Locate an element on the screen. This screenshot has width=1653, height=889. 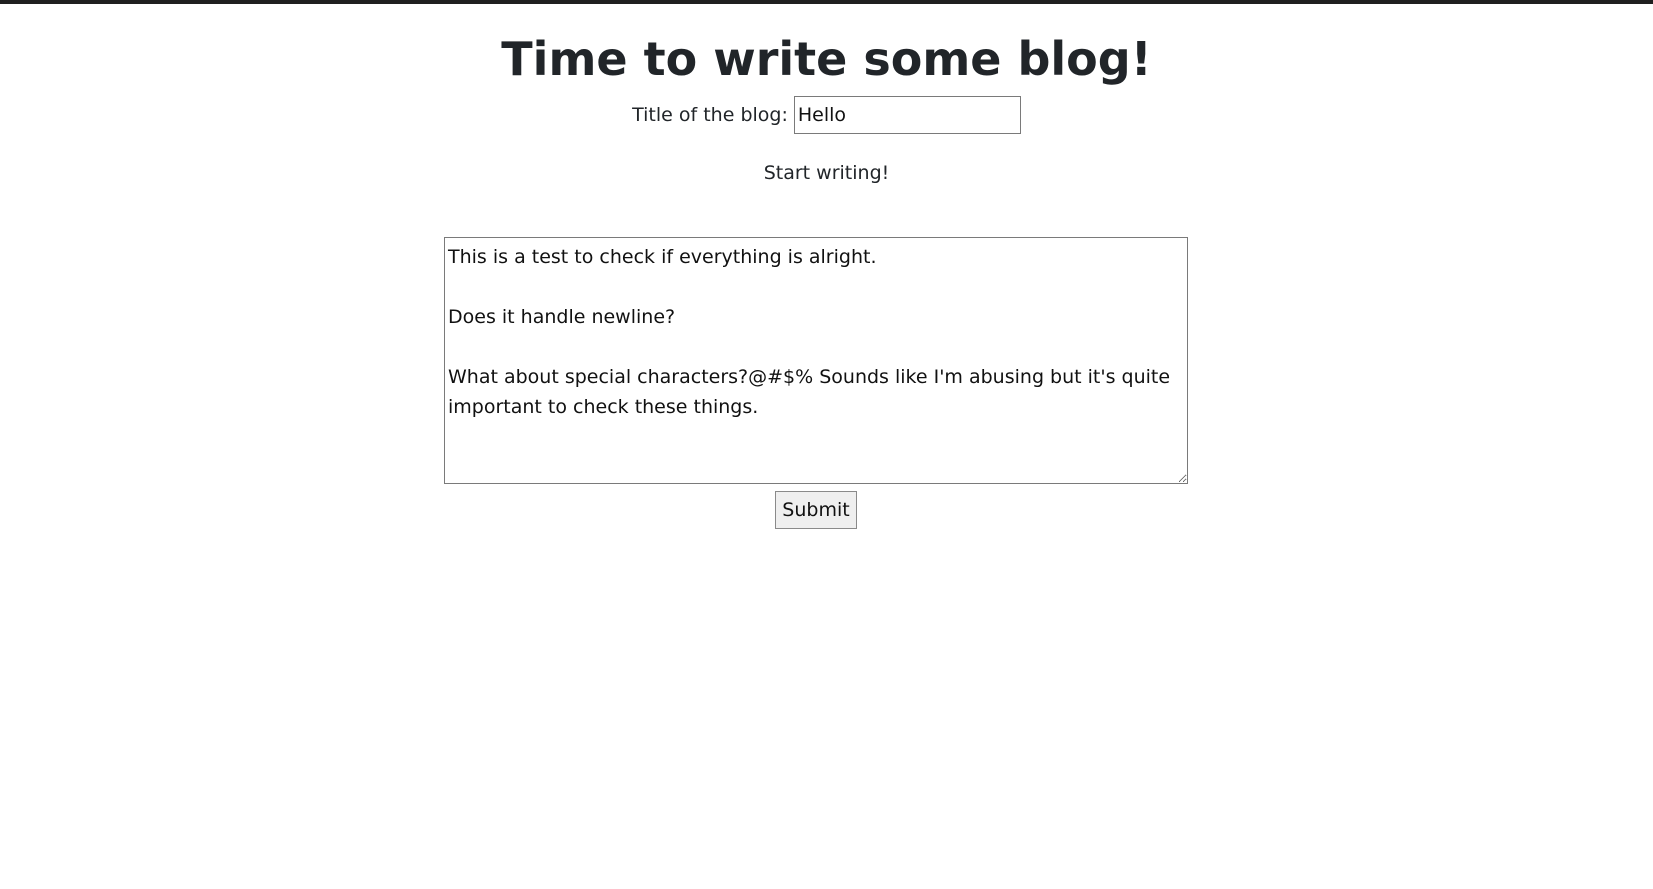
start-writing-text: Start writing! is located at coordinates (826, 173).